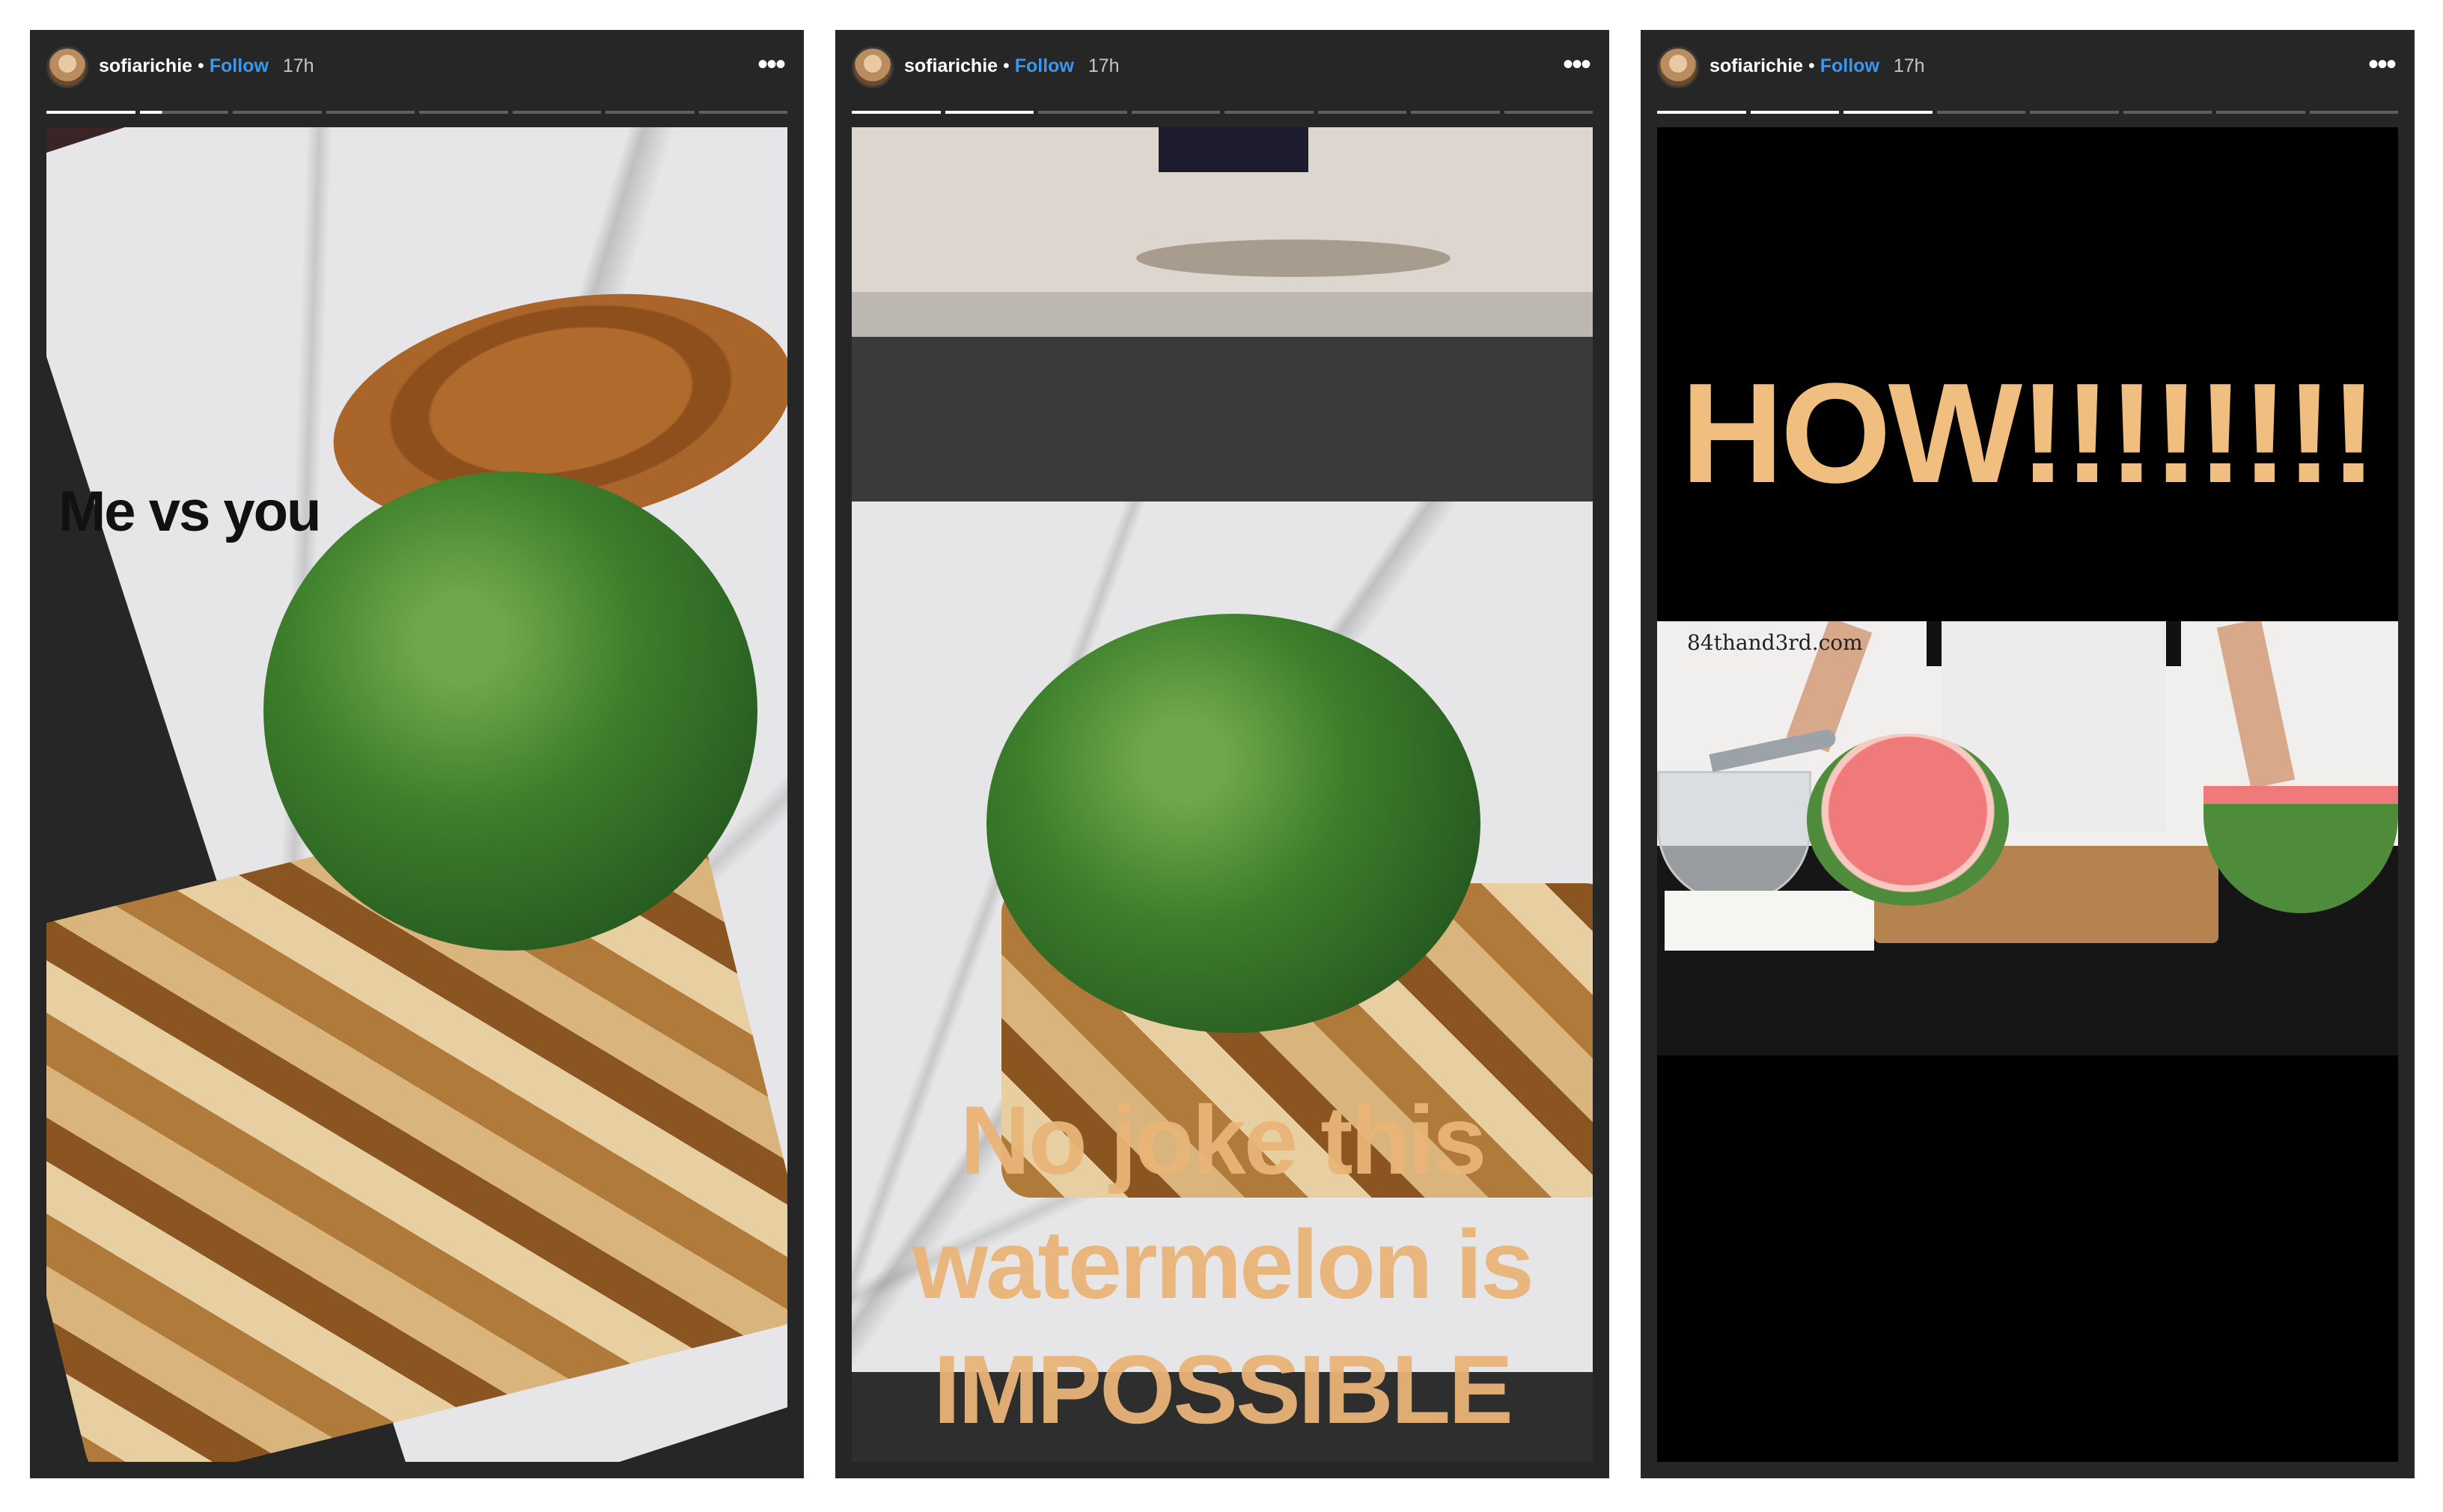 This screenshot has height=1512, width=2443. I want to click on embedded-video: 84thand3rd.com, so click(2027, 838).